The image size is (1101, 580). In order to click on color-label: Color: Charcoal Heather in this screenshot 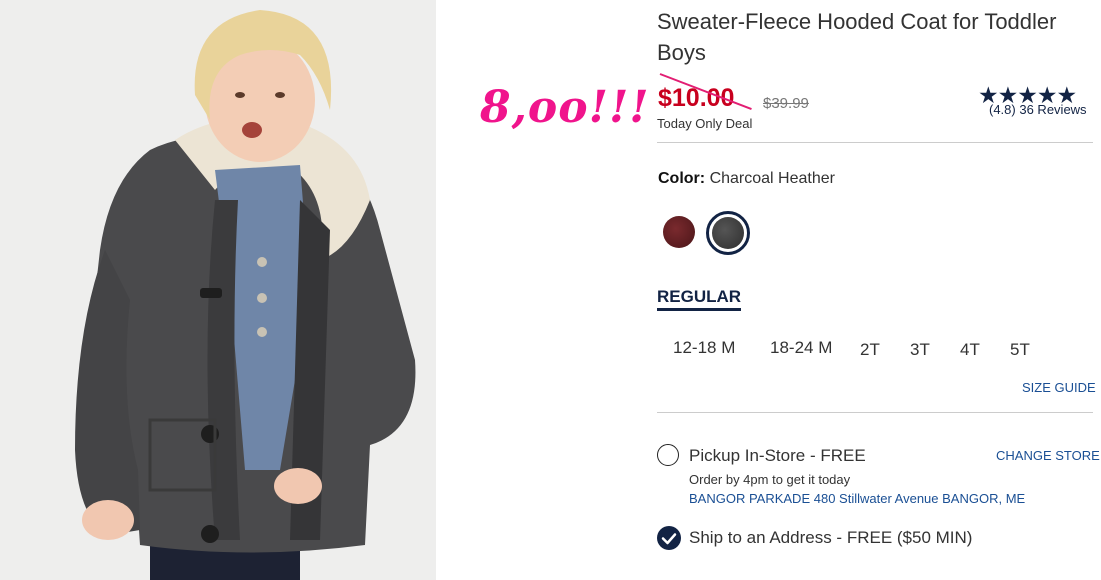, I will do `click(746, 179)`.